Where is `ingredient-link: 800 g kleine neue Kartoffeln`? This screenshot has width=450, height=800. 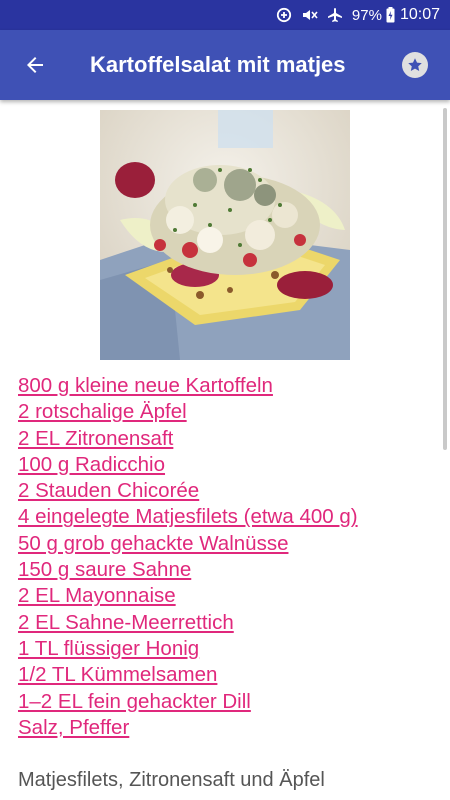
ingredient-link: 800 g kleine neue Kartoffeln is located at coordinates (228, 386).